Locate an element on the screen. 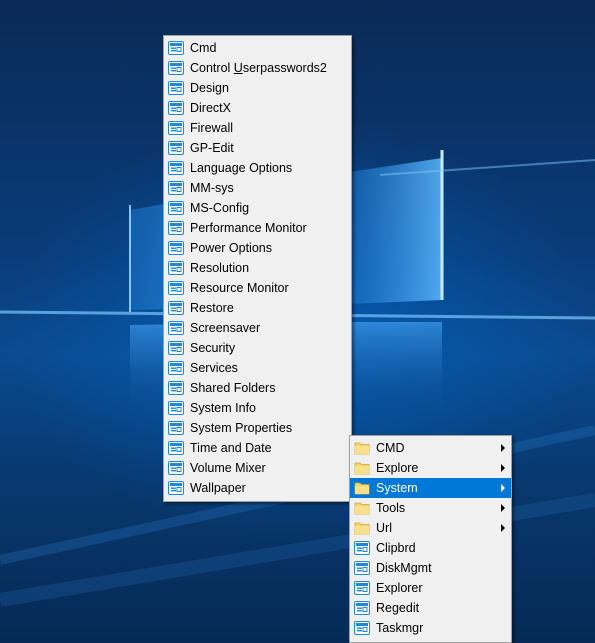 The height and width of the screenshot is (643, 595). submenu-item-diskmgmt: DiskMgmt is located at coordinates (430, 568).